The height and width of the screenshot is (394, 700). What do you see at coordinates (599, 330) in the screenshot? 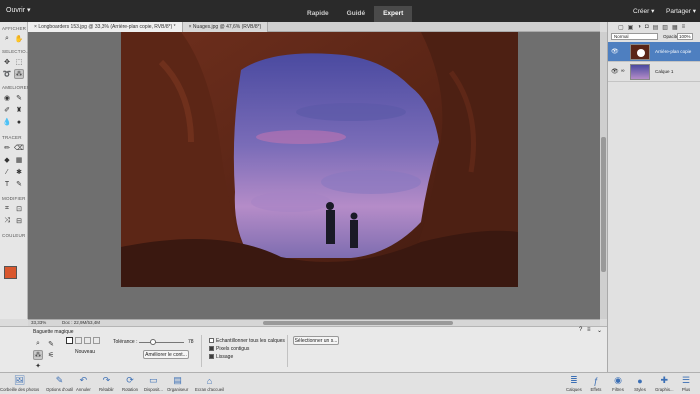
I see `collapse-icon: ⌄` at bounding box center [599, 330].